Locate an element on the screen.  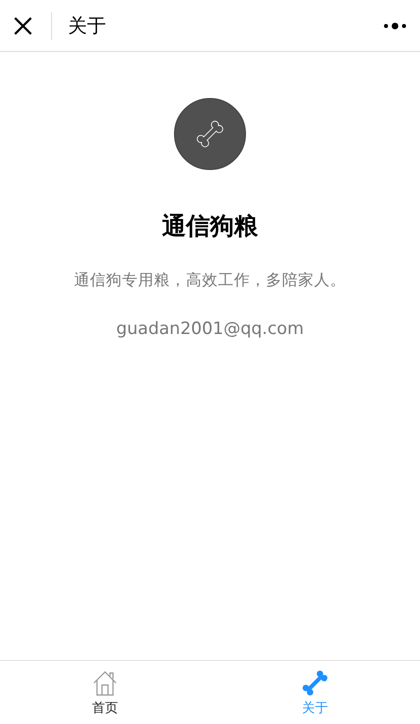
tab-bar-item: 首页 is located at coordinates (105, 692).